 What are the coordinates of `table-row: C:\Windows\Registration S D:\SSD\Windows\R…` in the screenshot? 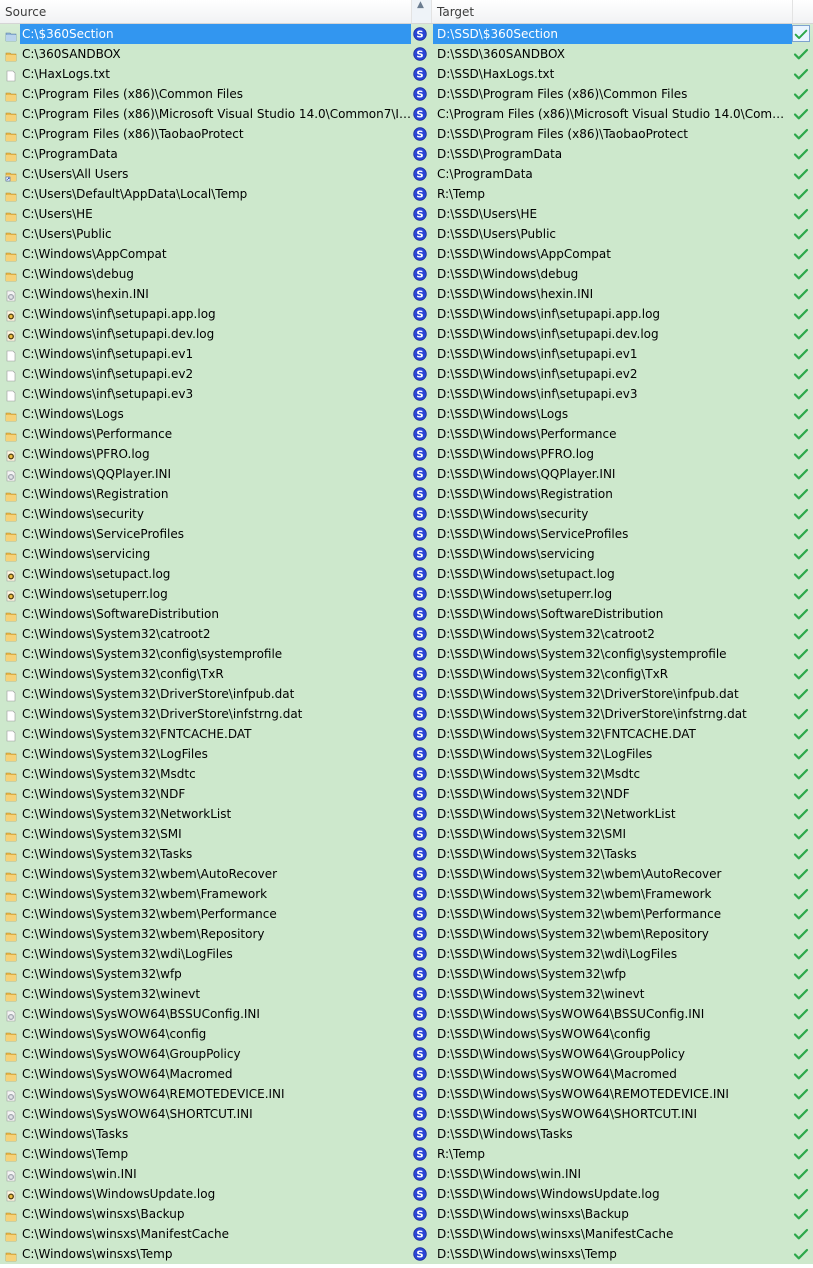 It's located at (406, 494).